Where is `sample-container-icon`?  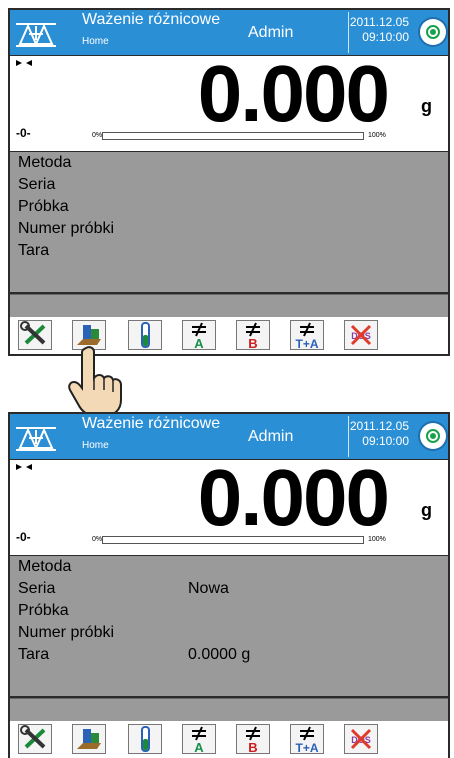 sample-container-icon is located at coordinates (89, 739).